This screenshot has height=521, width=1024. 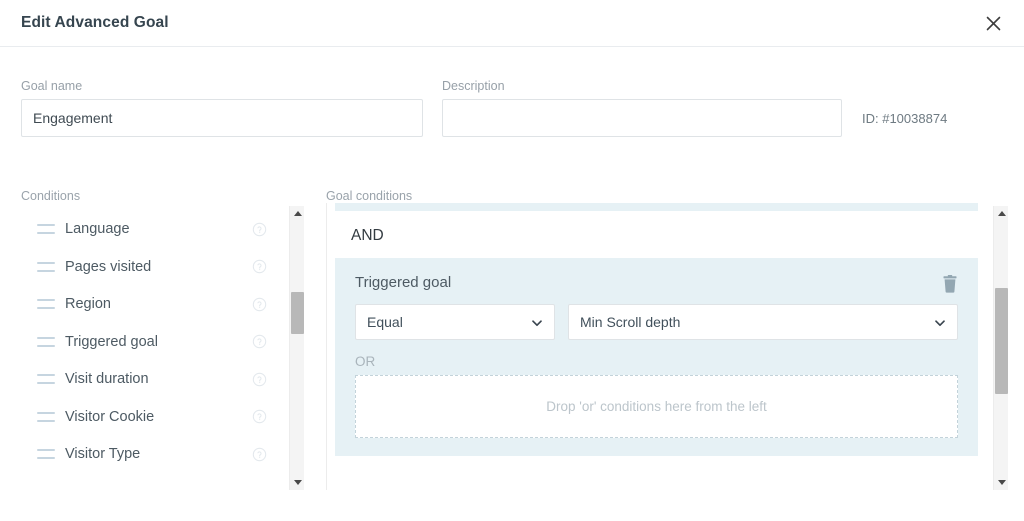 I want to click on condition-list-item: Visitor Type, so click(x=152, y=455).